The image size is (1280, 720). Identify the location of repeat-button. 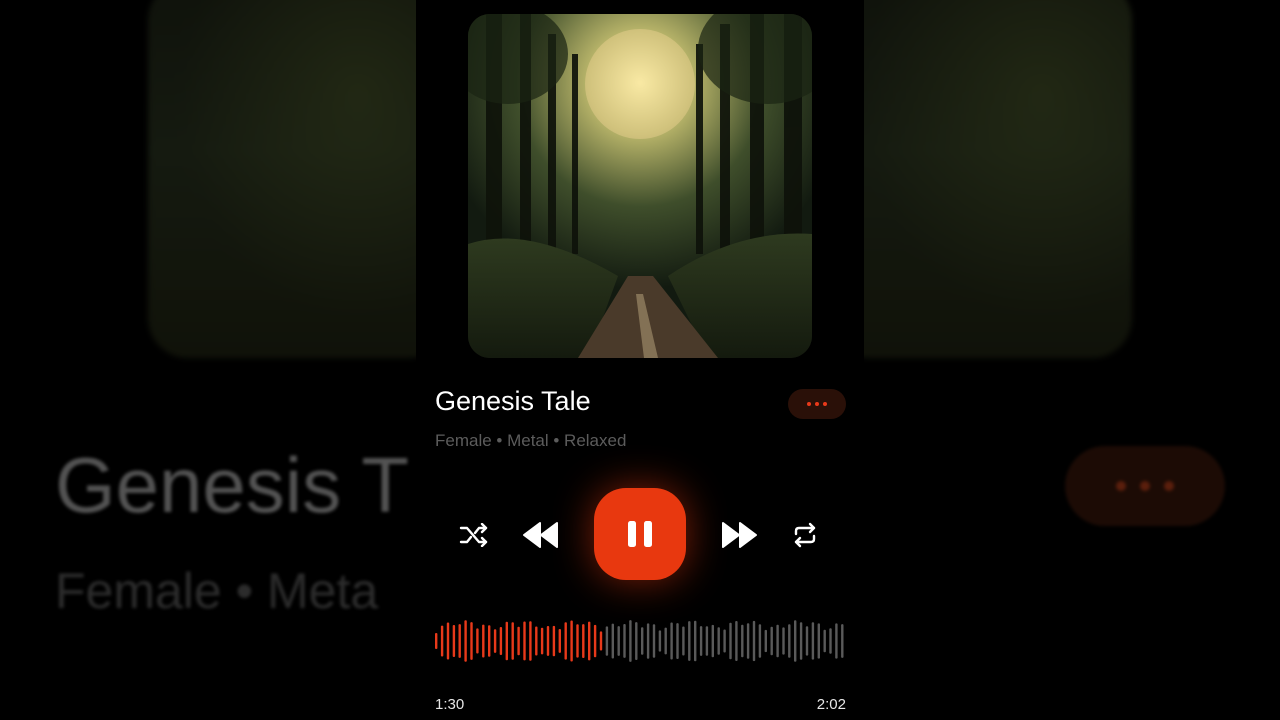
(805, 535).